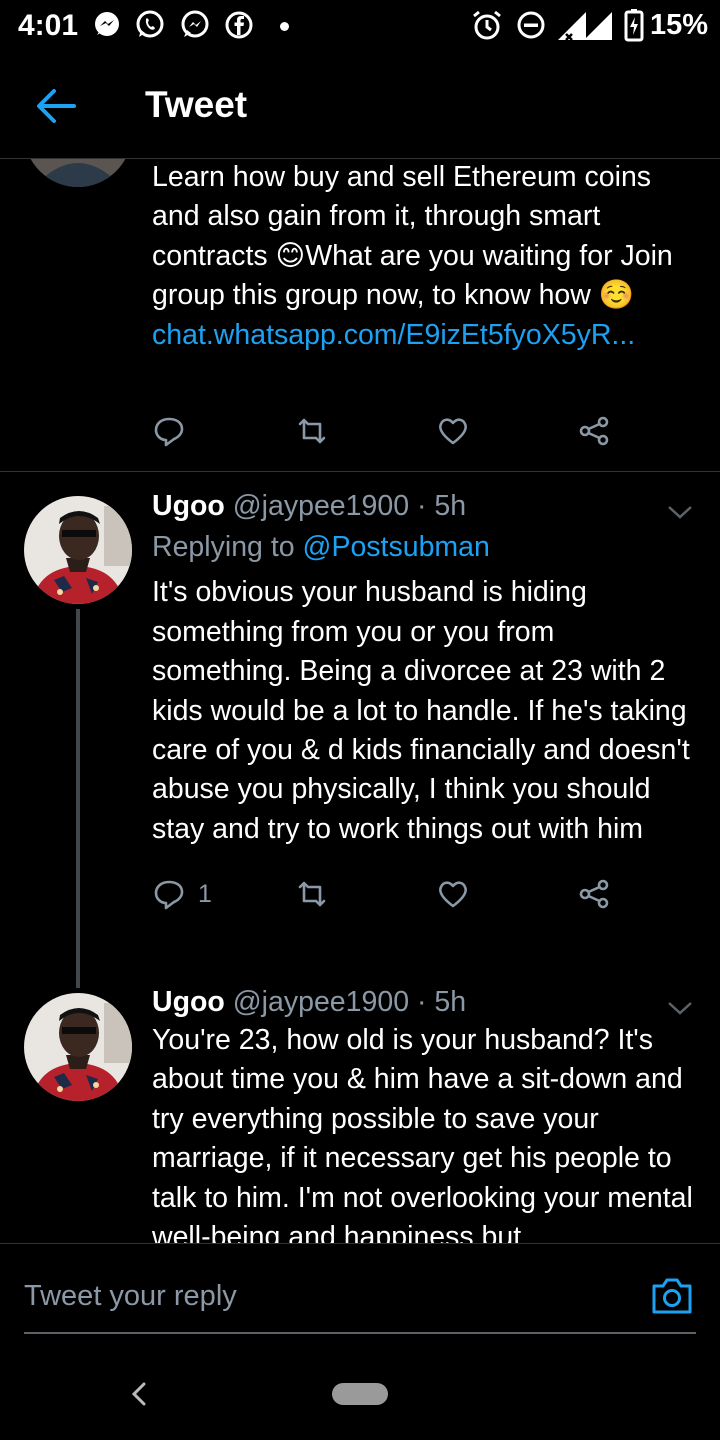 This screenshot has width=720, height=1440. I want to click on alarm-icon, so click(487, 25).